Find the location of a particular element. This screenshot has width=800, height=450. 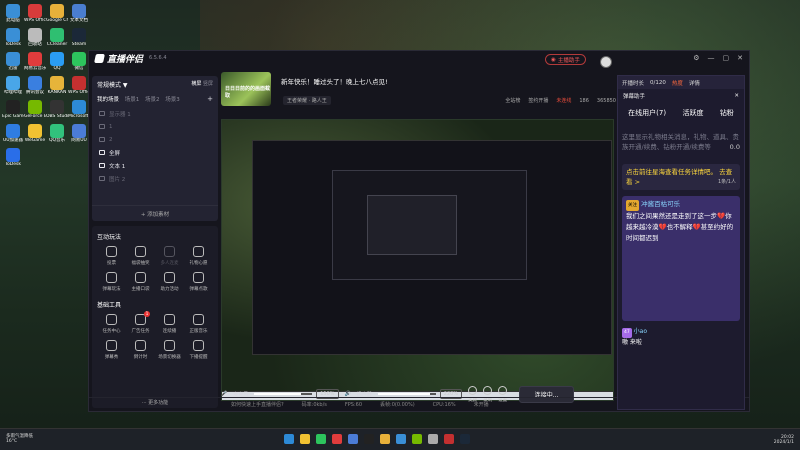

desktop-icon: Epic Games Launcher is located at coordinates (13, 110).